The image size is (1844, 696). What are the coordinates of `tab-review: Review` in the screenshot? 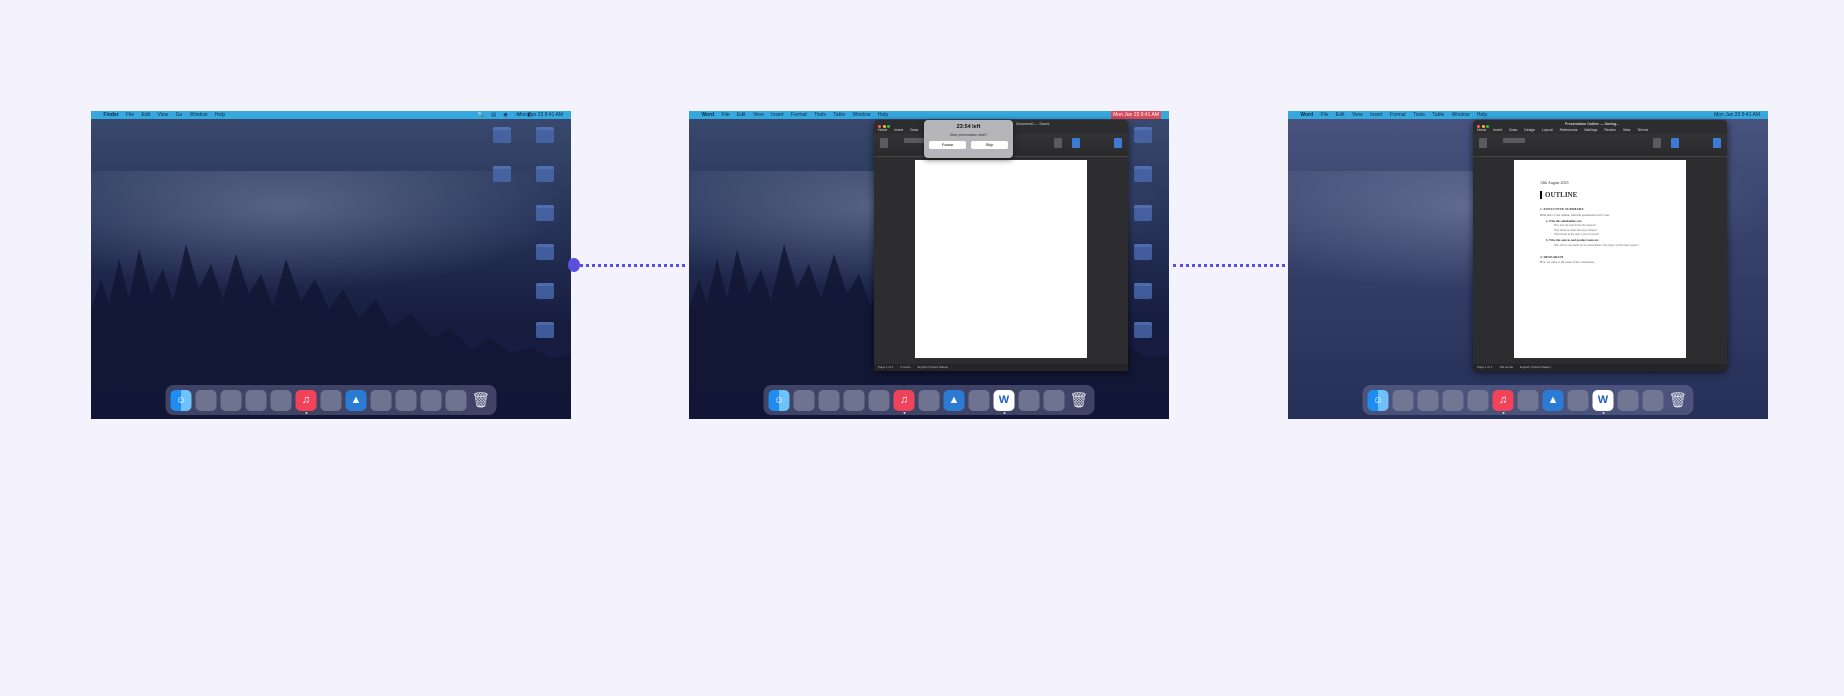 It's located at (1609, 130).